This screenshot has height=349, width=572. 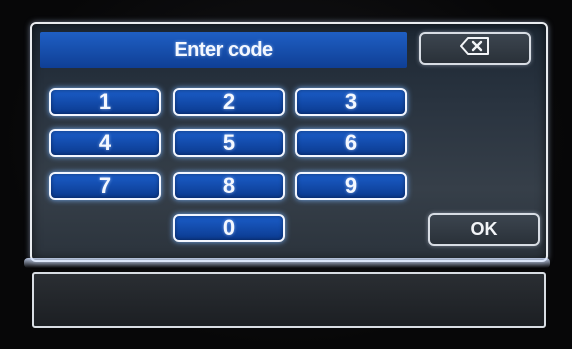 What do you see at coordinates (484, 229) in the screenshot?
I see `ok-button: OK` at bounding box center [484, 229].